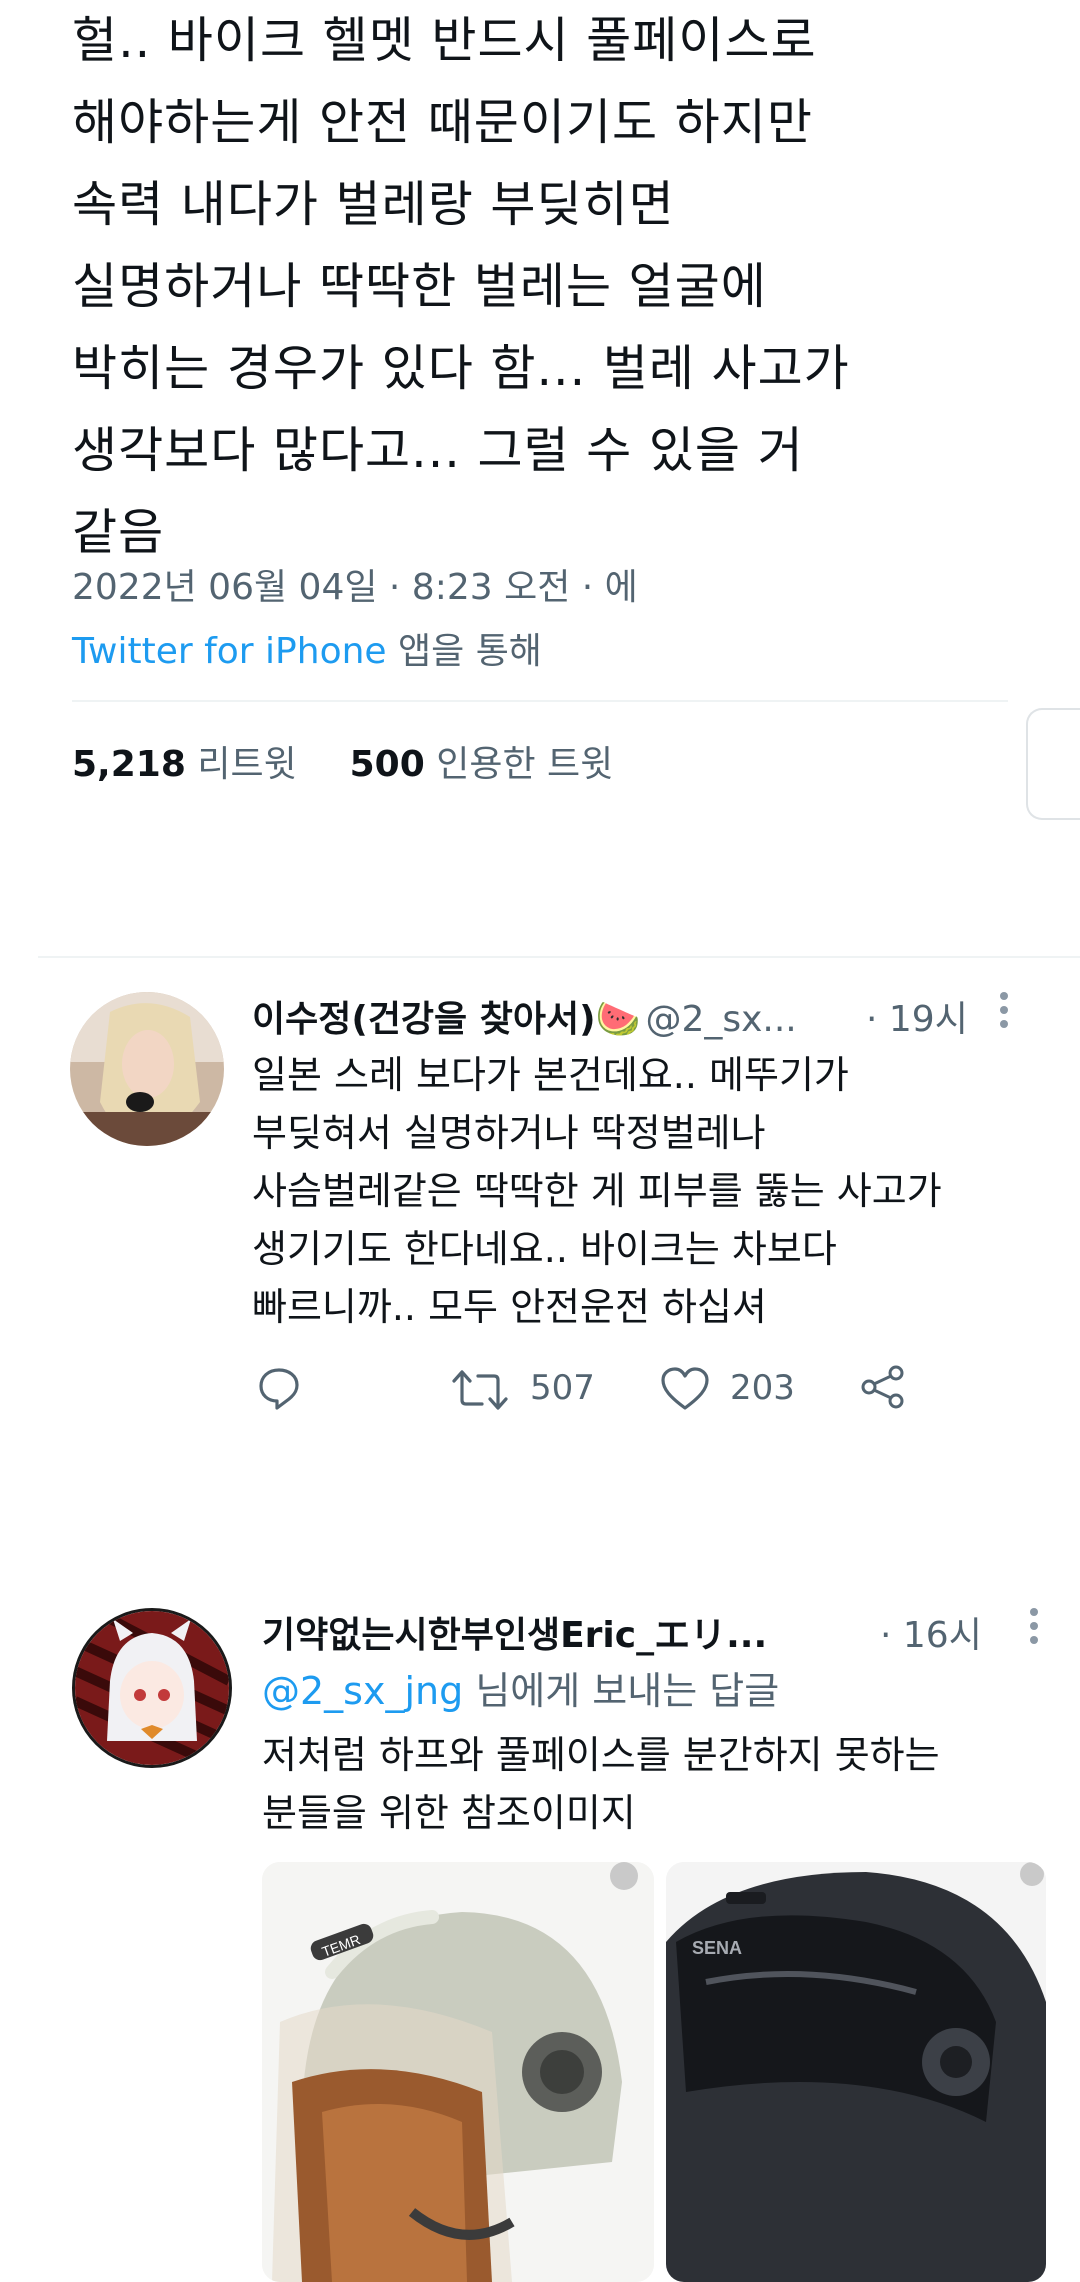  I want to click on stats-divider-top, so click(540, 701).